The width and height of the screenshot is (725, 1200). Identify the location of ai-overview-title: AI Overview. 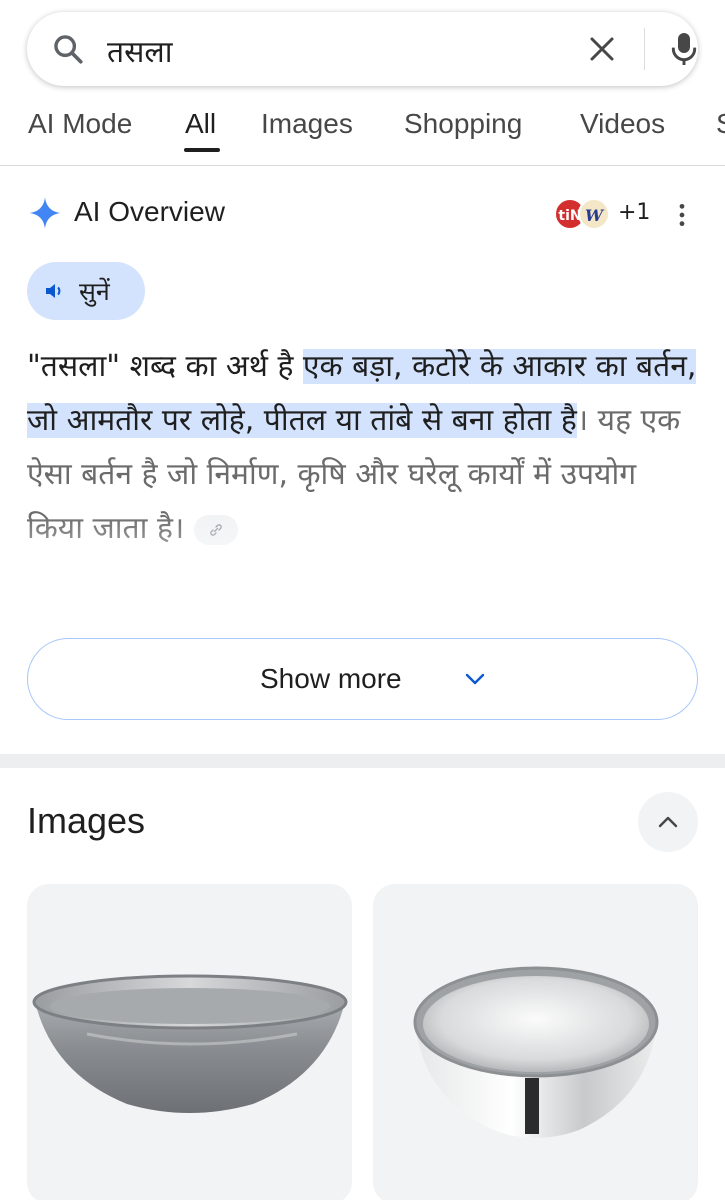
(149, 211).